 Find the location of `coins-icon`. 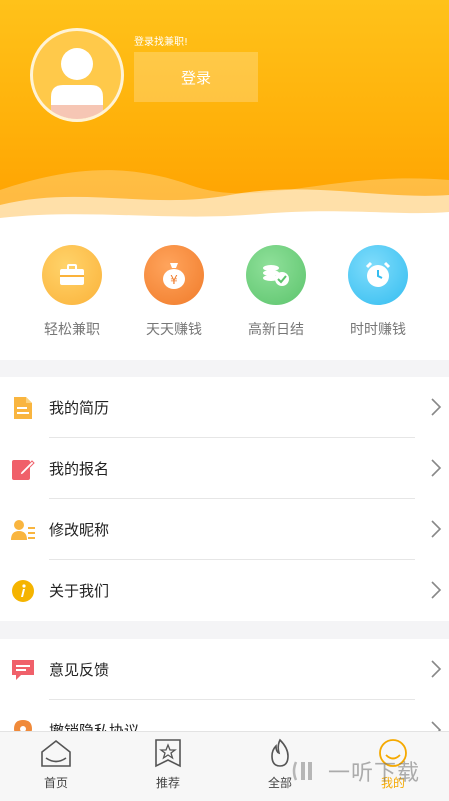

coins-icon is located at coordinates (276, 275).